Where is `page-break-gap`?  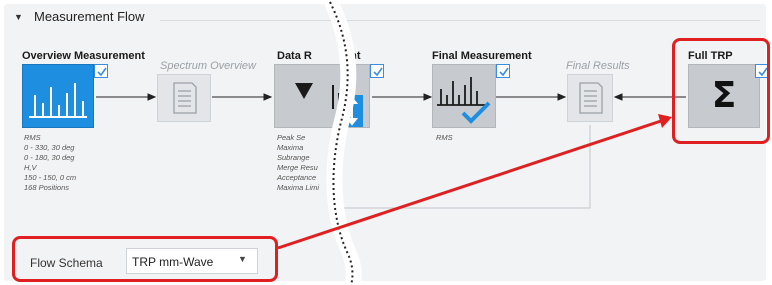 page-break-gap is located at coordinates (342, 142).